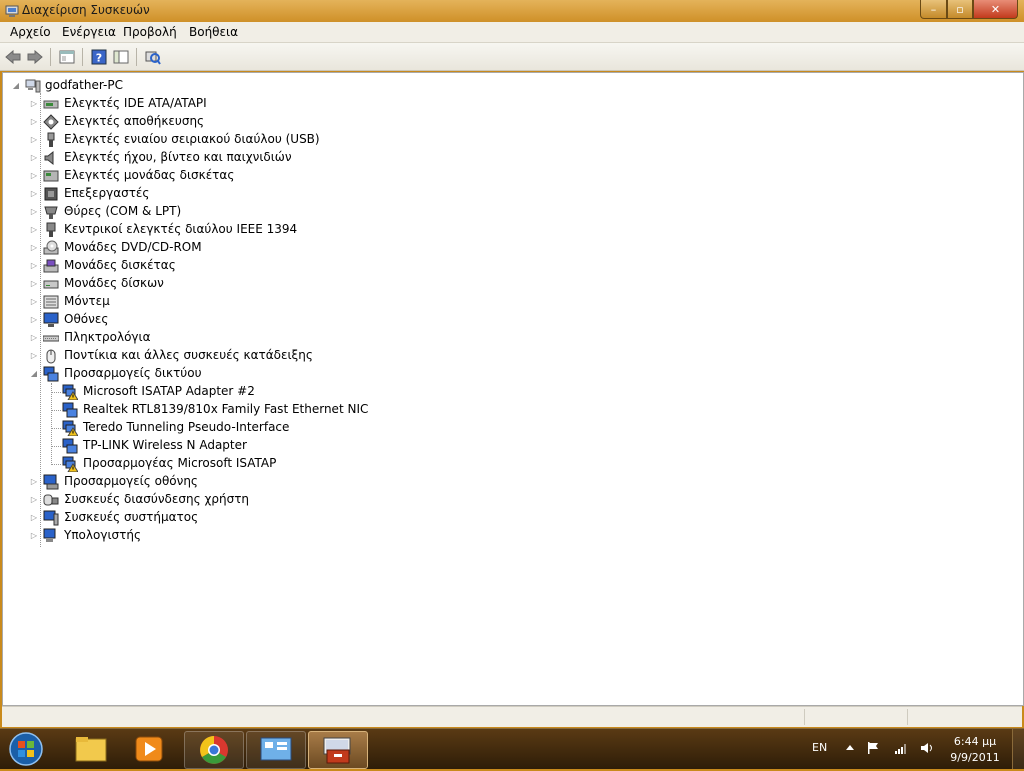 The height and width of the screenshot is (771, 1024). Describe the element at coordinates (51, 104) in the screenshot. I see `ide-controller-icon` at that location.